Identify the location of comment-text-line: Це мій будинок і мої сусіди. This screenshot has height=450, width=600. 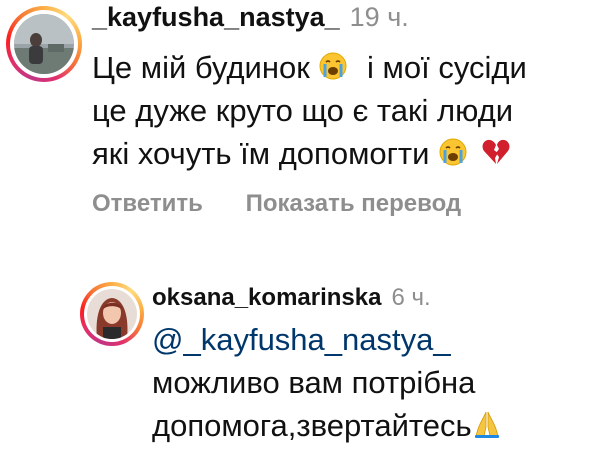
(309, 69).